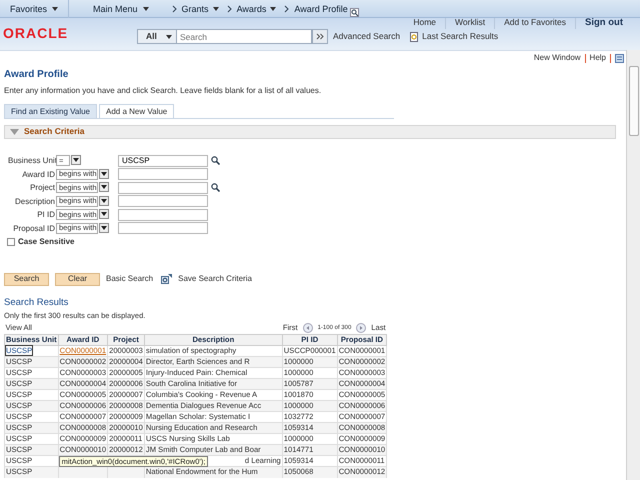  I want to click on save-search-criteria-link: Save Search Criteria, so click(215, 279).